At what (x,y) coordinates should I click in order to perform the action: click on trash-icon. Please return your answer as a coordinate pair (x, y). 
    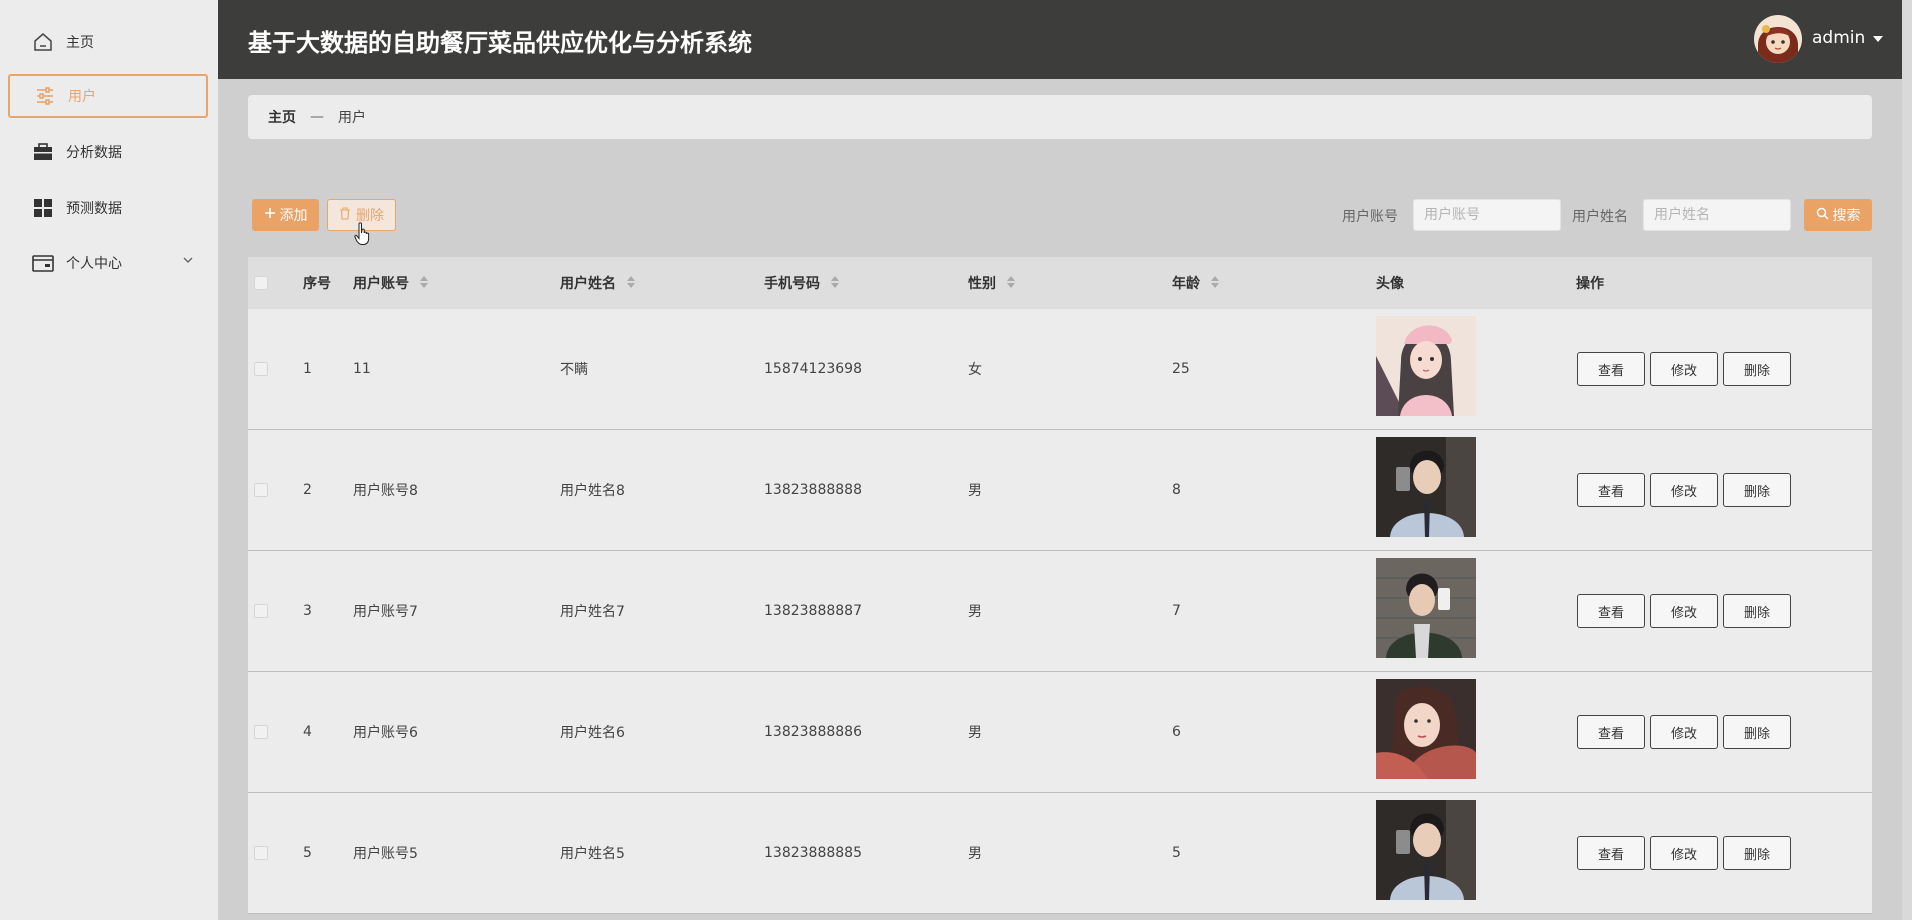
    Looking at the image, I should click on (345, 215).